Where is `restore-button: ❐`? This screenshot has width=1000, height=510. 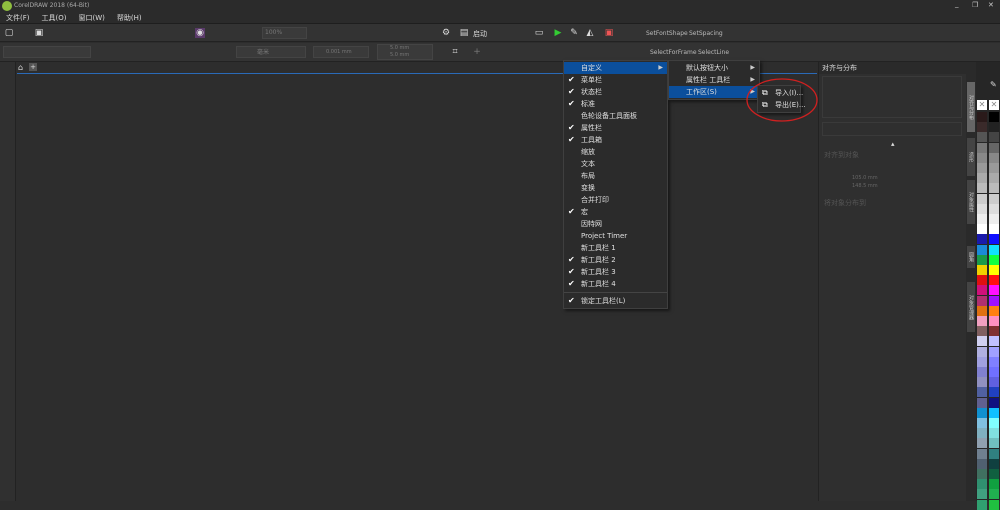
restore-button: ❐ is located at coordinates (975, 5).